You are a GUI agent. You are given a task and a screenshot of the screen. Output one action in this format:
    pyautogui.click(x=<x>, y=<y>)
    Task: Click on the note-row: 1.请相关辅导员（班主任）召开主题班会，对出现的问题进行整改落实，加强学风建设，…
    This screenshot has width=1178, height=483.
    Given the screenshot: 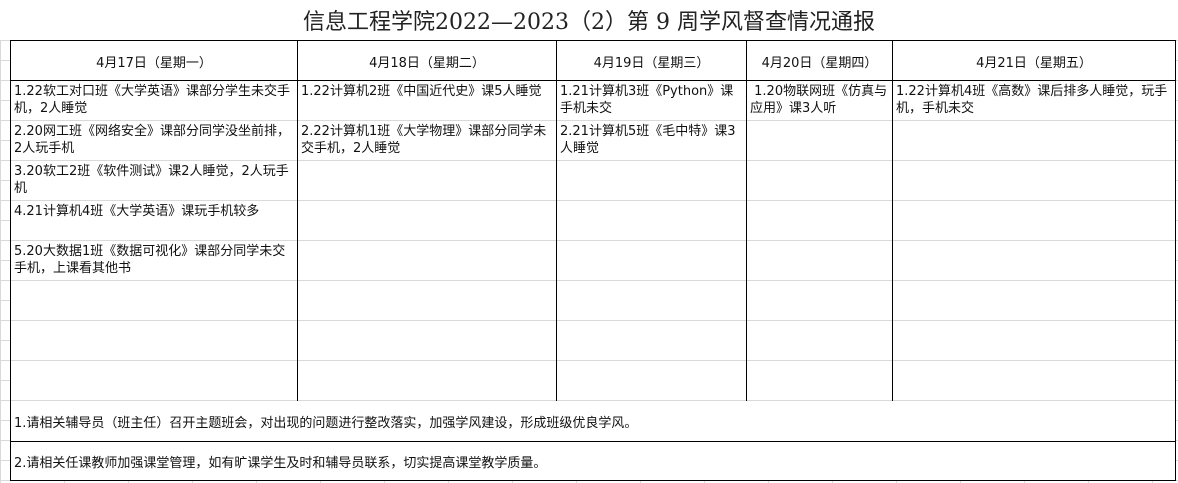 What is the action you would take?
    pyautogui.click(x=593, y=421)
    